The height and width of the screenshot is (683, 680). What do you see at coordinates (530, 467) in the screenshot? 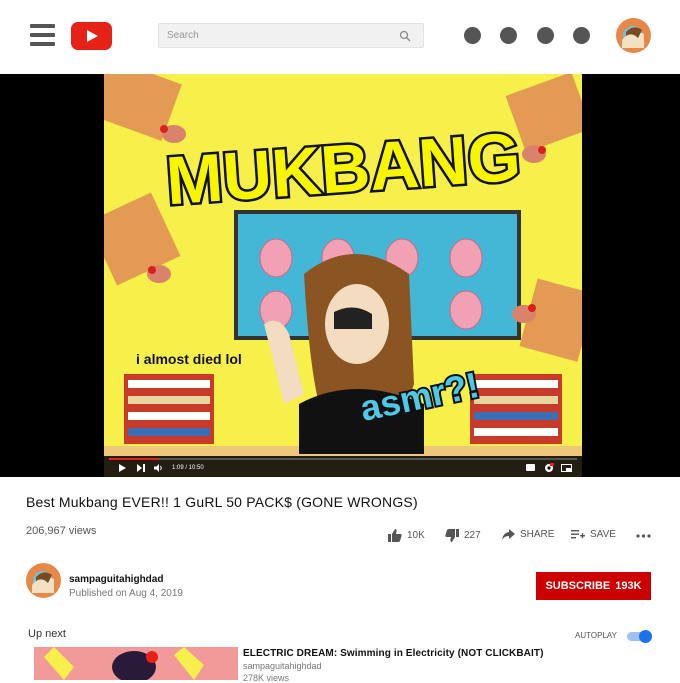
I see `captions-icon` at bounding box center [530, 467].